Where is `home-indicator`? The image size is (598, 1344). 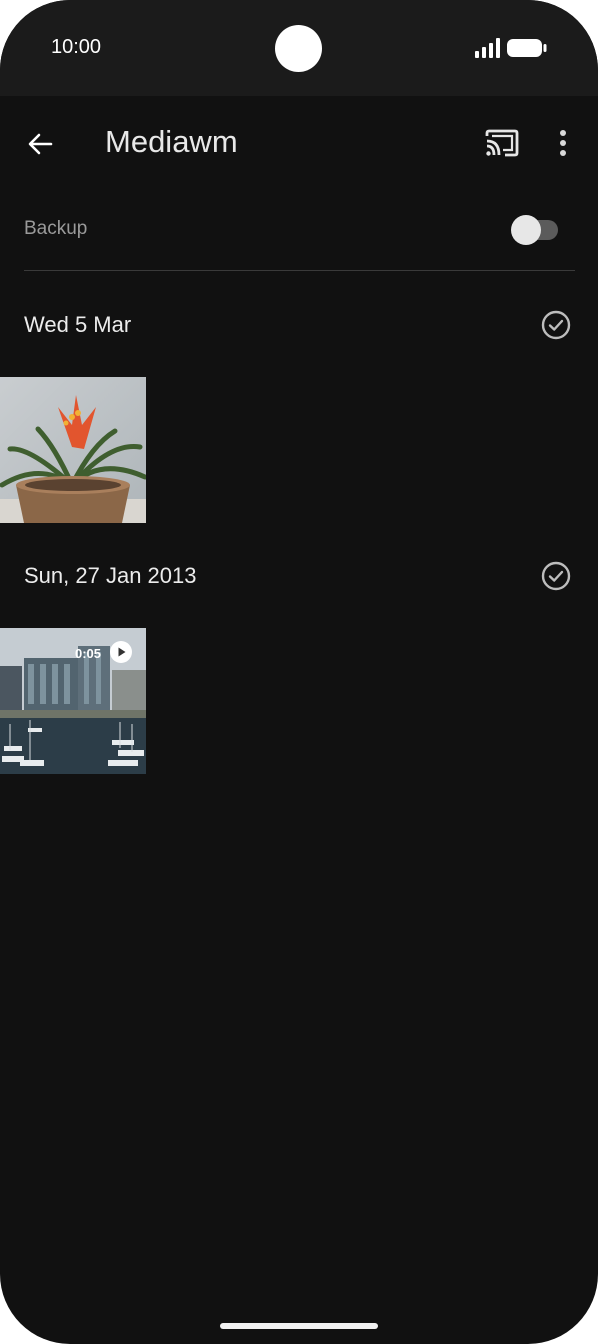
home-indicator is located at coordinates (299, 1326).